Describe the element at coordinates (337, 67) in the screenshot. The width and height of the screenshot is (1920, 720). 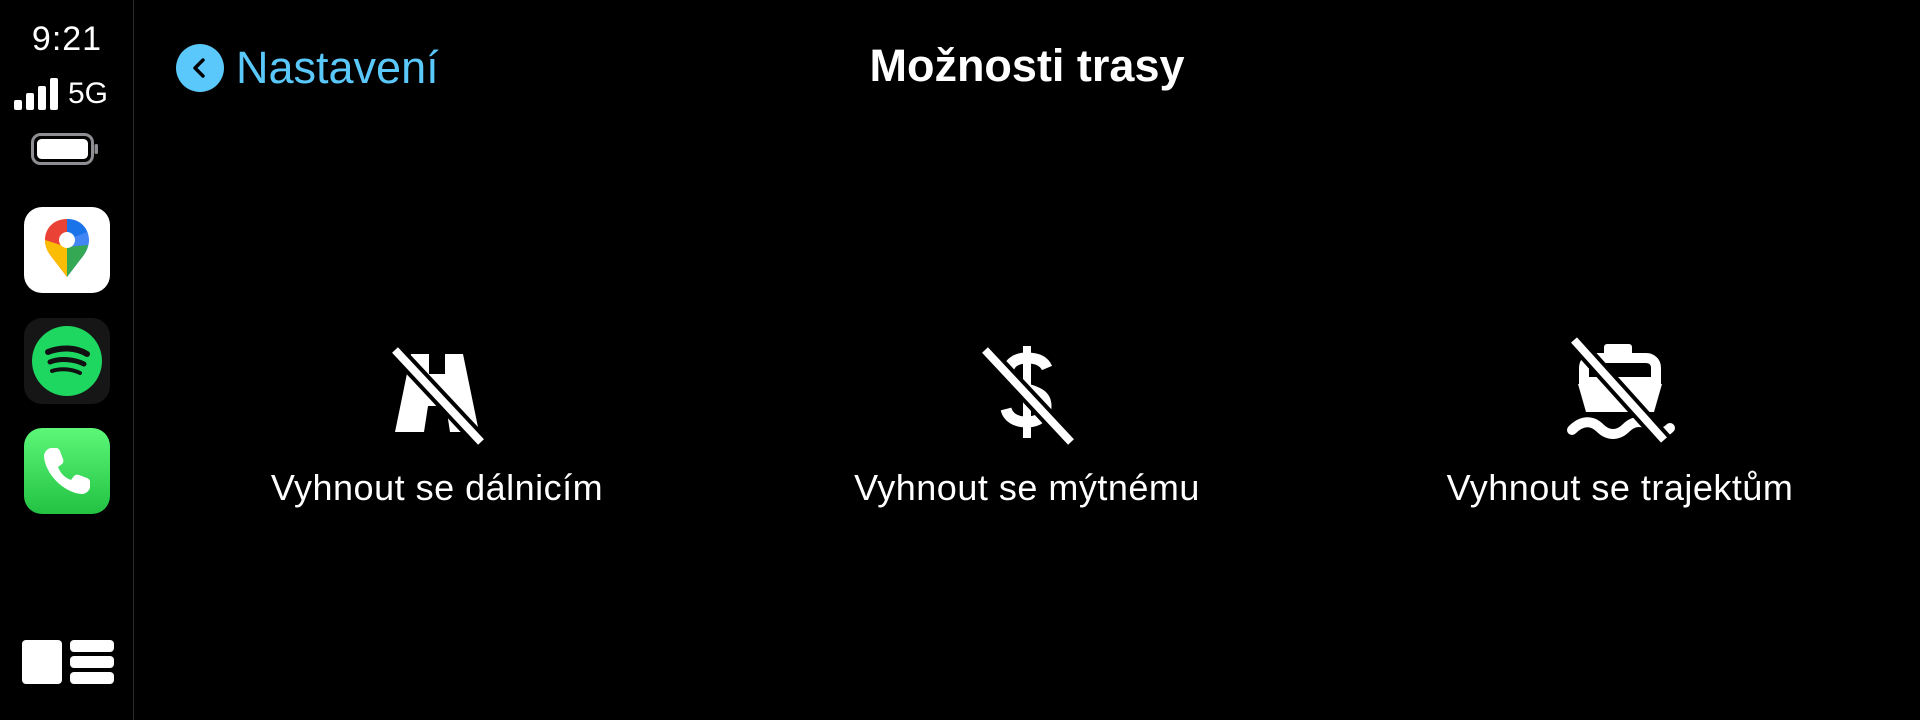
I see `back-button-label: Nastavení` at that location.